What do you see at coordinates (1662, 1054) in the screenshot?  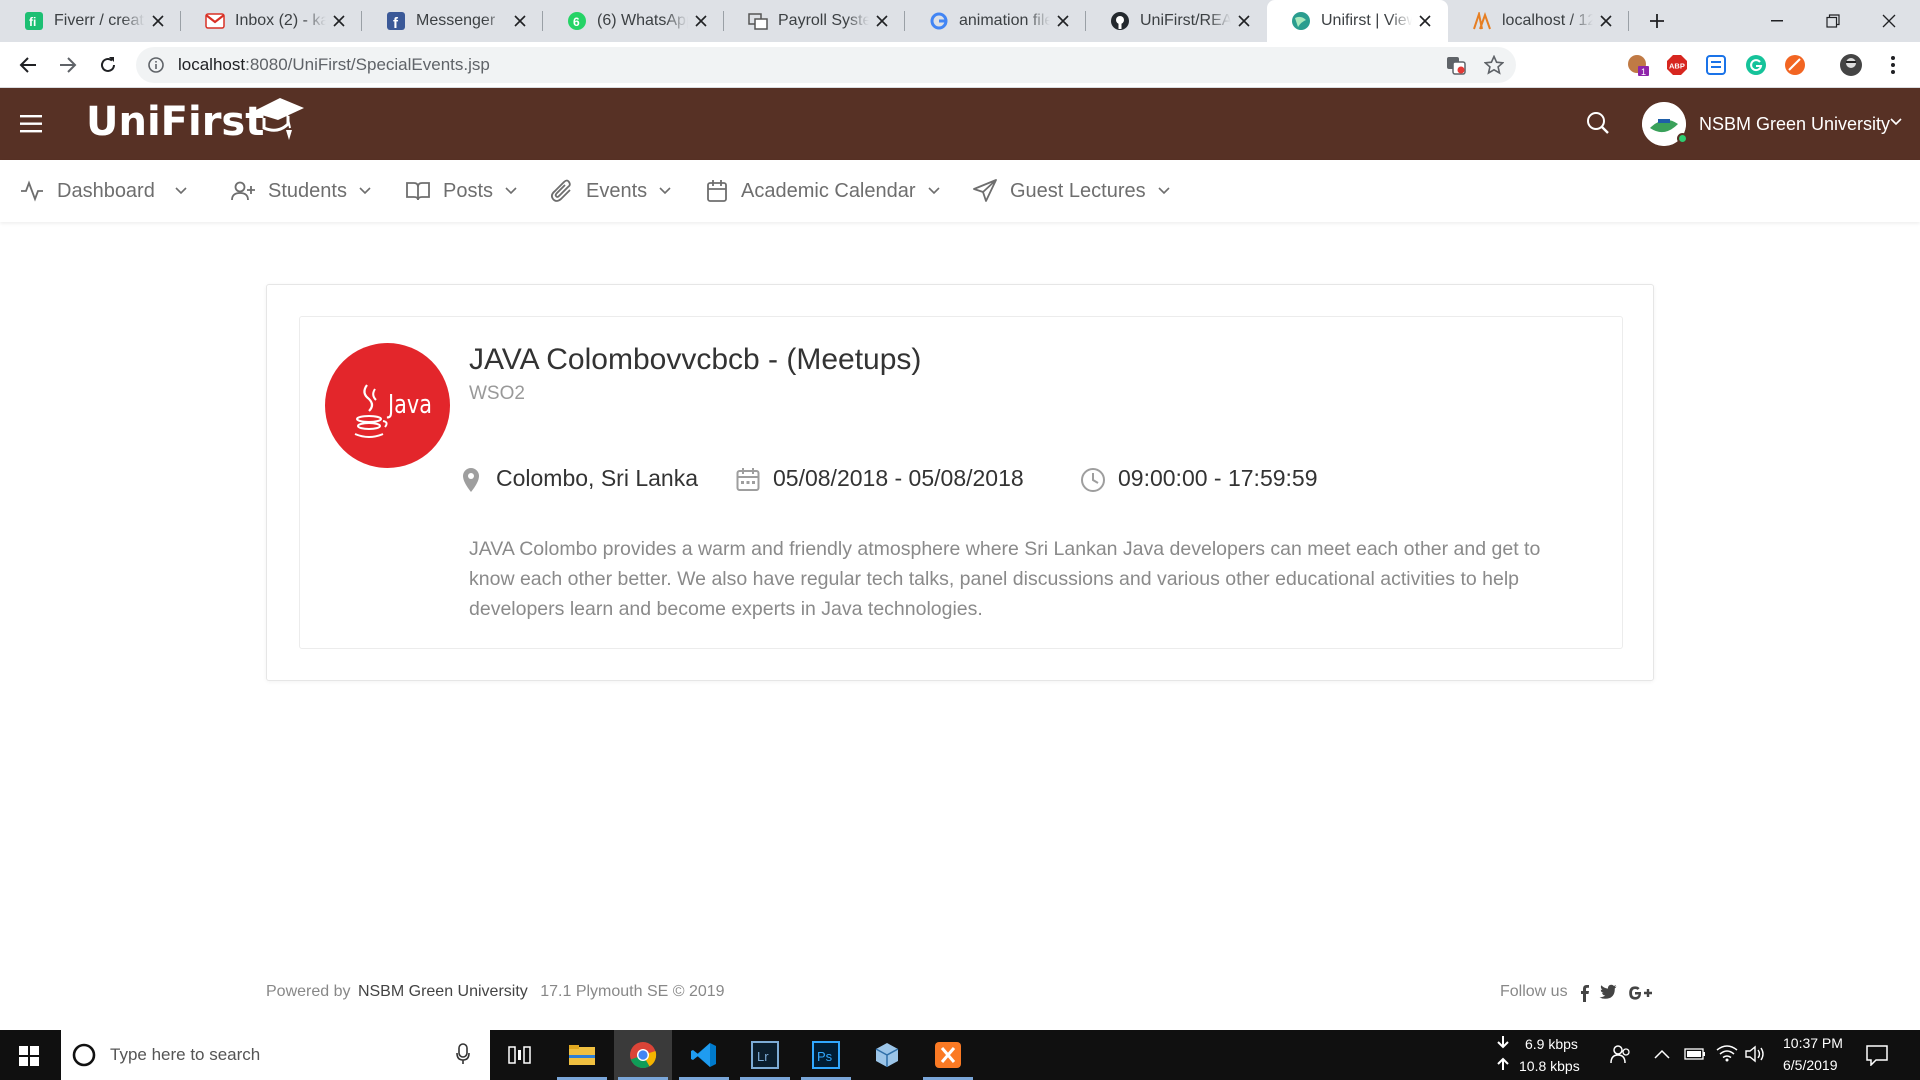 I see `chevron-up-icon` at bounding box center [1662, 1054].